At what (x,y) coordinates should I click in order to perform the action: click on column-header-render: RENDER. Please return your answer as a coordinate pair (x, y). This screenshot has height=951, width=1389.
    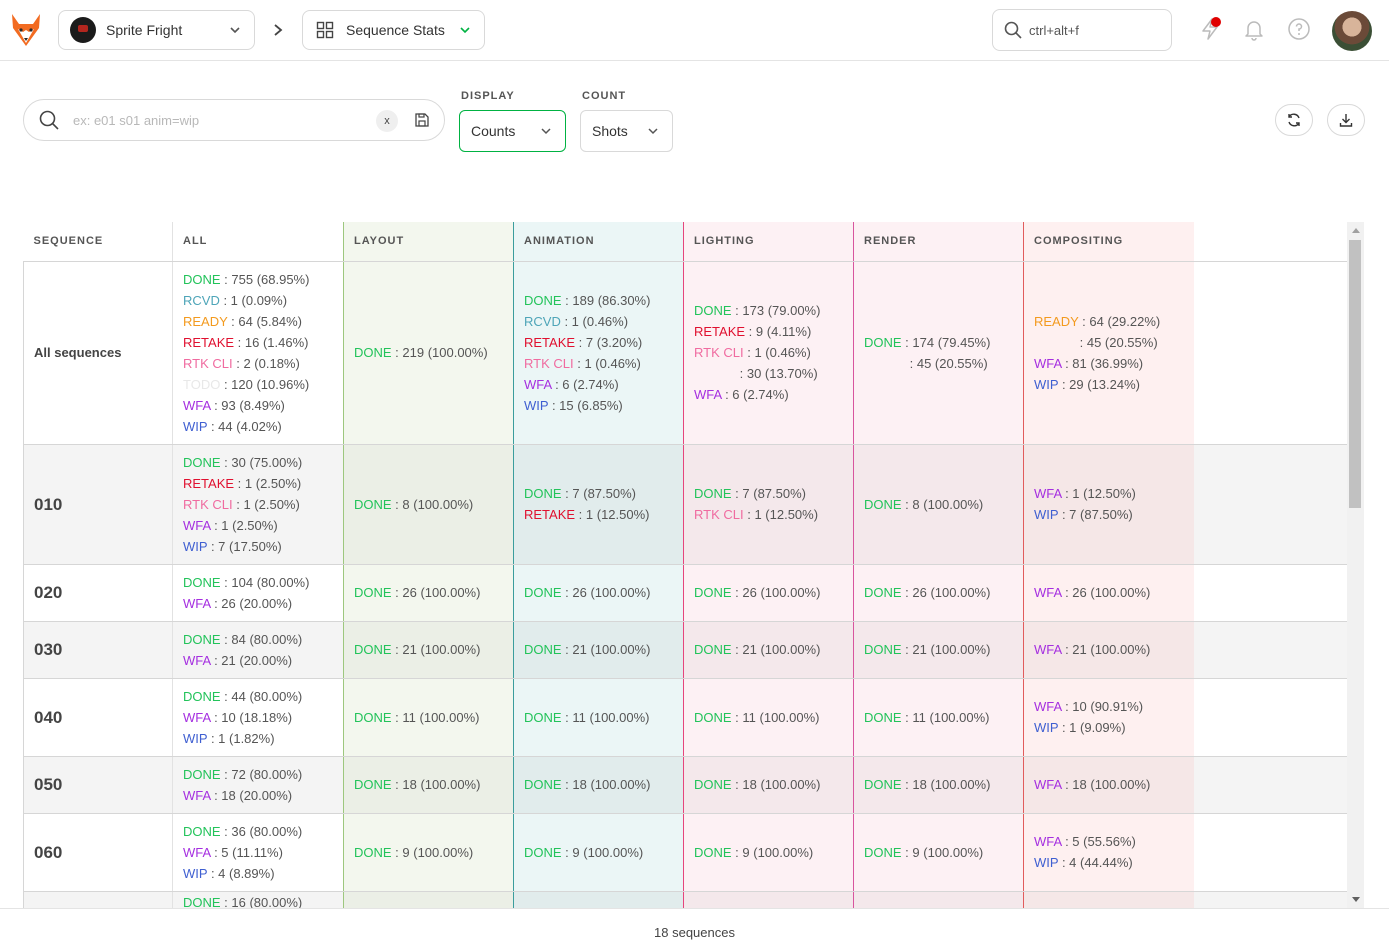
    Looking at the image, I should click on (938, 242).